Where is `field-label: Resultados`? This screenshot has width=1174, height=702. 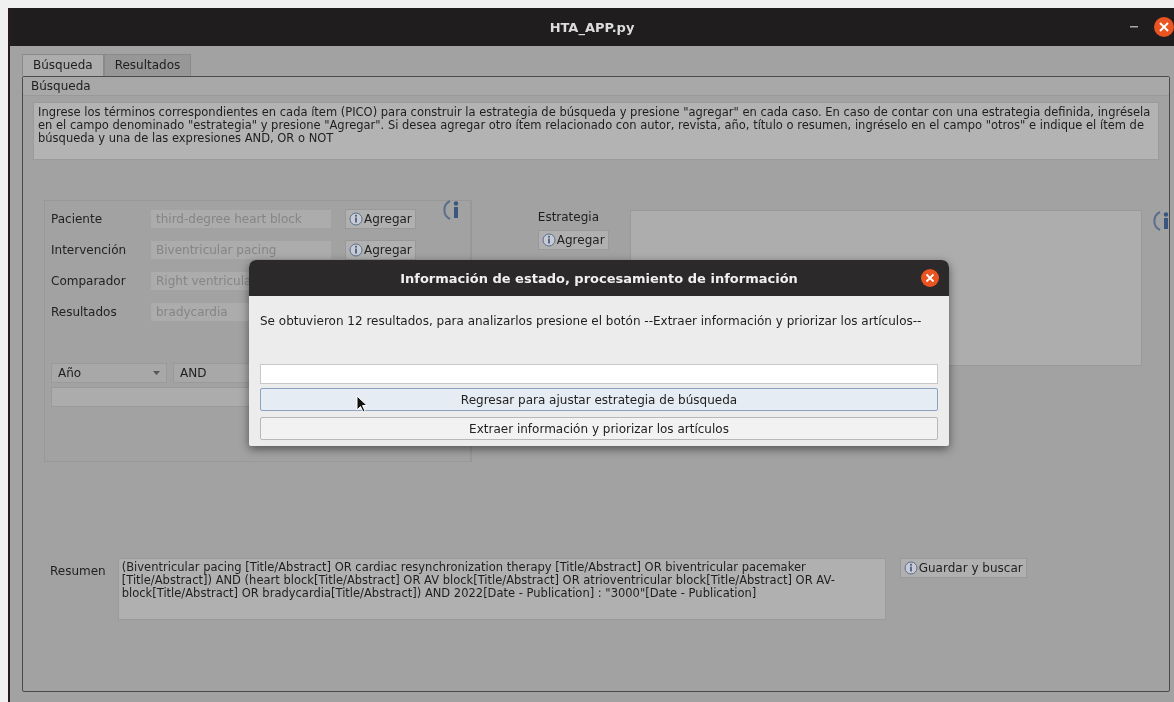
field-label: Resultados is located at coordinates (84, 311).